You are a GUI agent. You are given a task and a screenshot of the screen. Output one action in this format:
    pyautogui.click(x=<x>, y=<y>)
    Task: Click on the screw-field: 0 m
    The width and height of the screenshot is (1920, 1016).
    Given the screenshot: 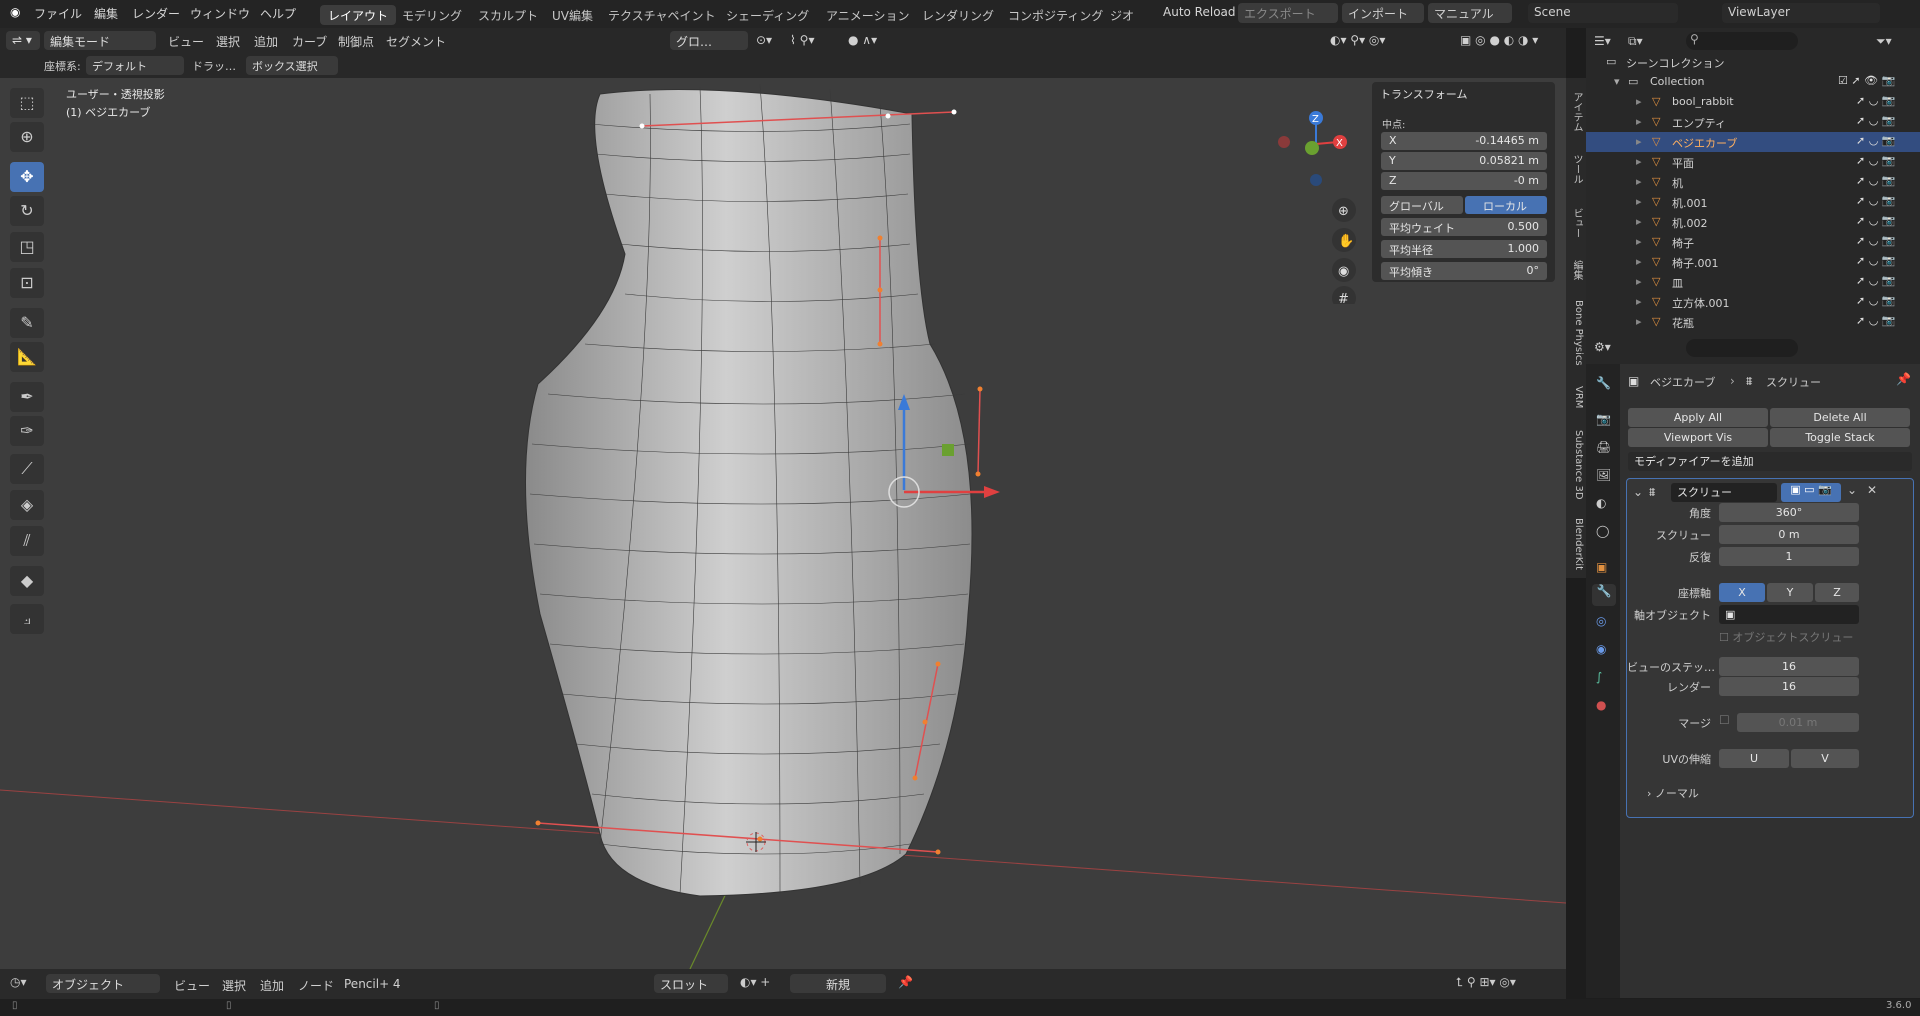 What is the action you would take?
    pyautogui.click(x=1789, y=534)
    